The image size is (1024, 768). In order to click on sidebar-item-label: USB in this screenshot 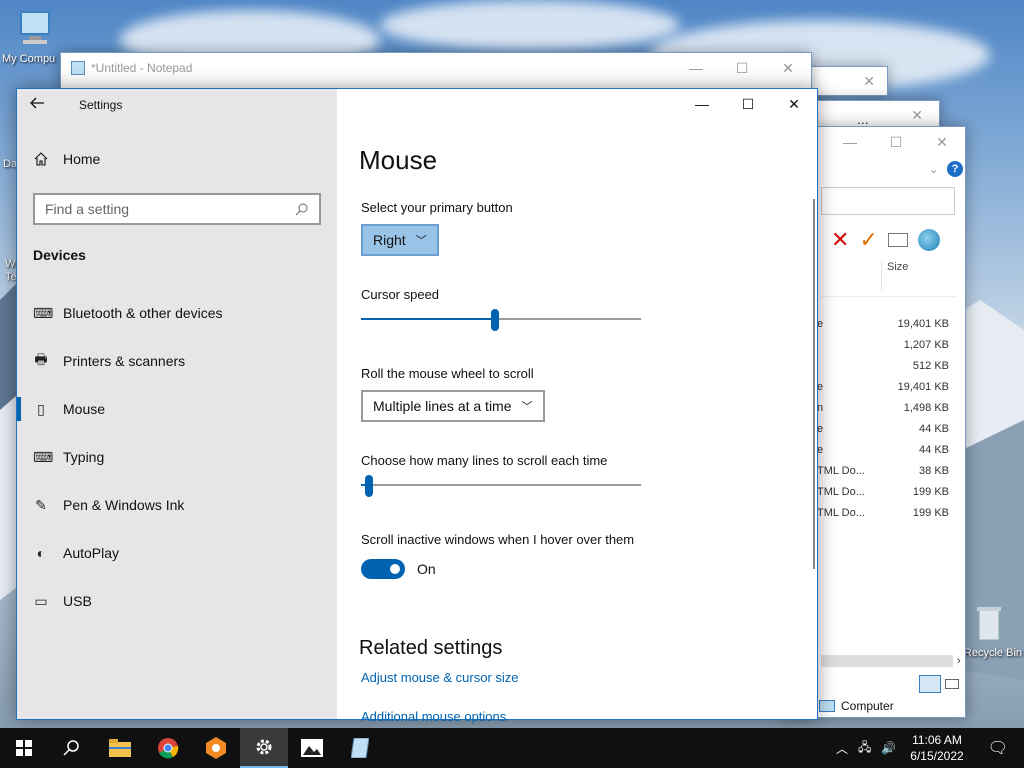, I will do `click(77, 601)`.